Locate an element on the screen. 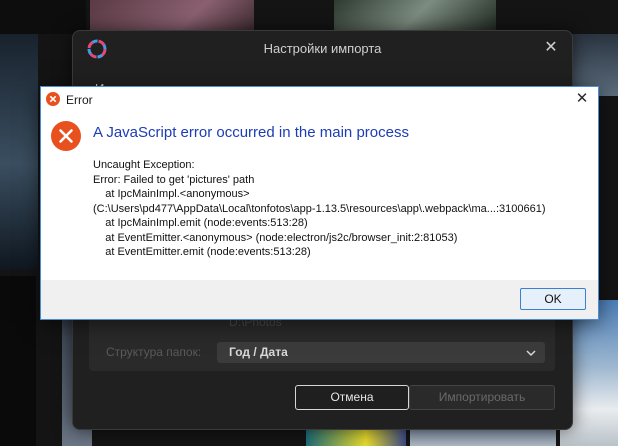 The image size is (618, 446). folder-structure-value: Год / Дата is located at coordinates (258, 352).